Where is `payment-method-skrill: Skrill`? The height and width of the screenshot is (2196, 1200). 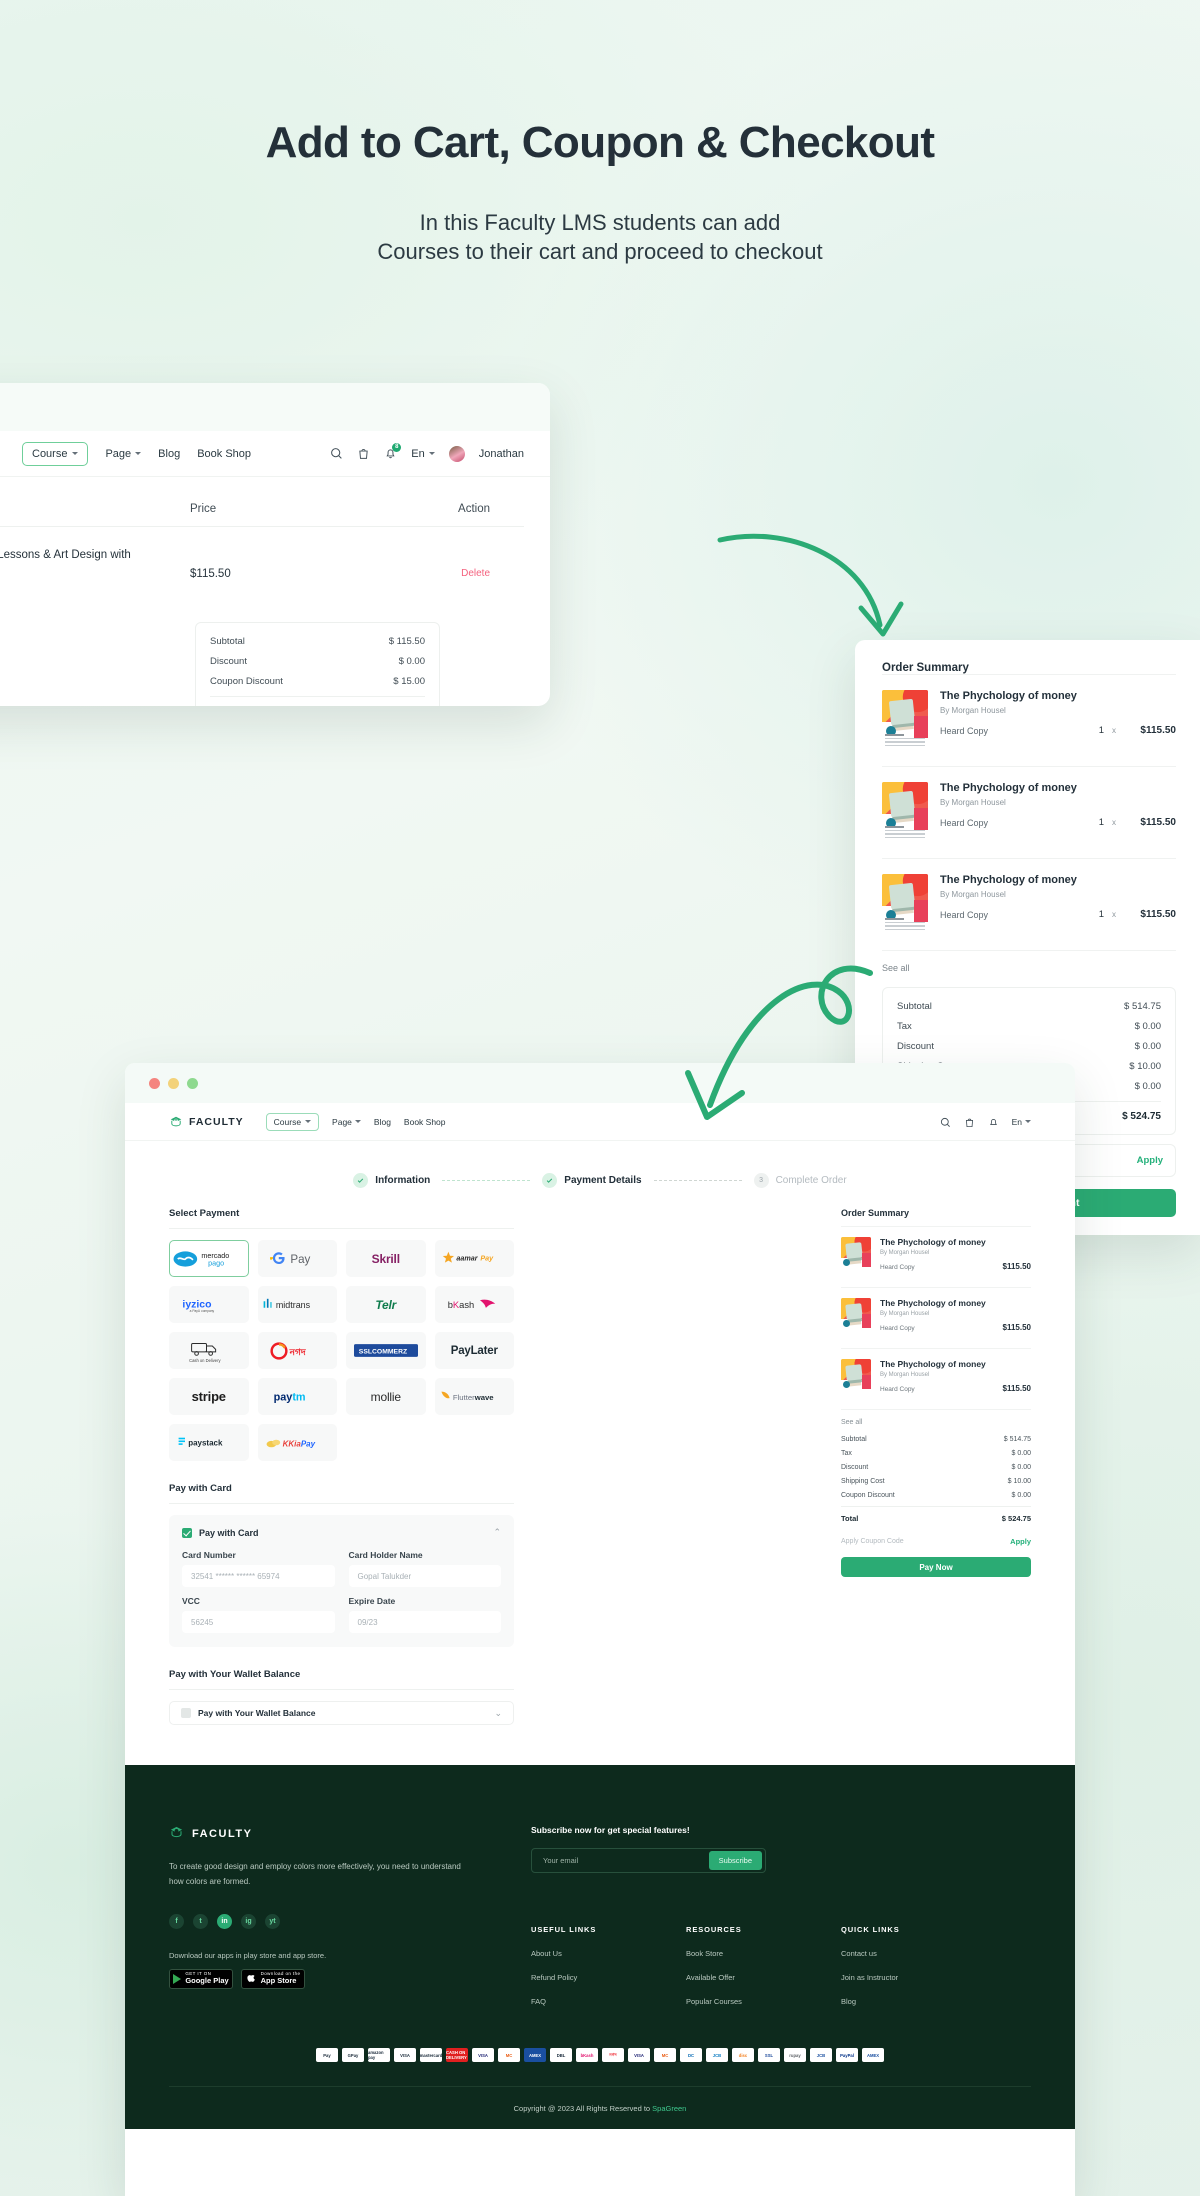
payment-method-skrill: Skrill is located at coordinates (386, 1258).